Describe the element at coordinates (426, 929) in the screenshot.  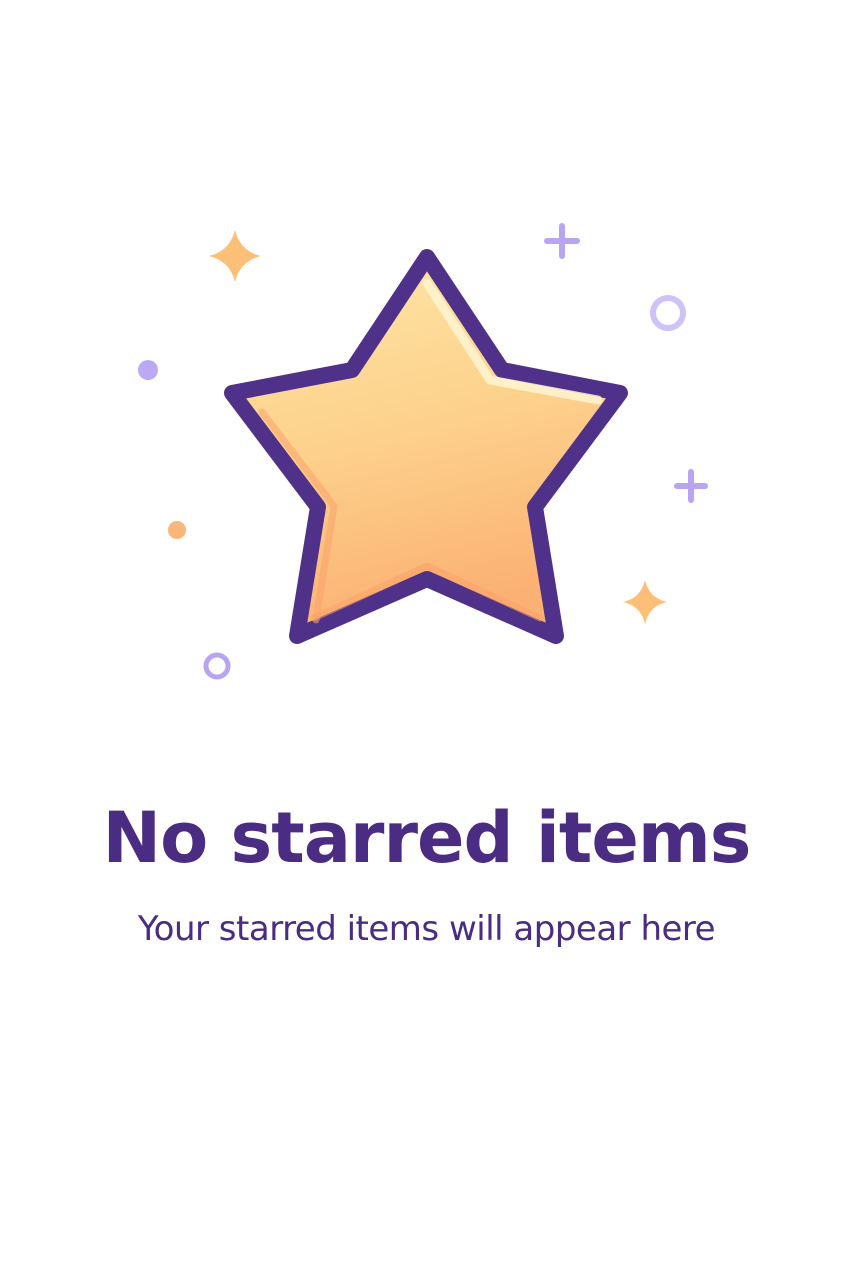
I see `empty-state-subtitle: Your starred items will appear here` at that location.